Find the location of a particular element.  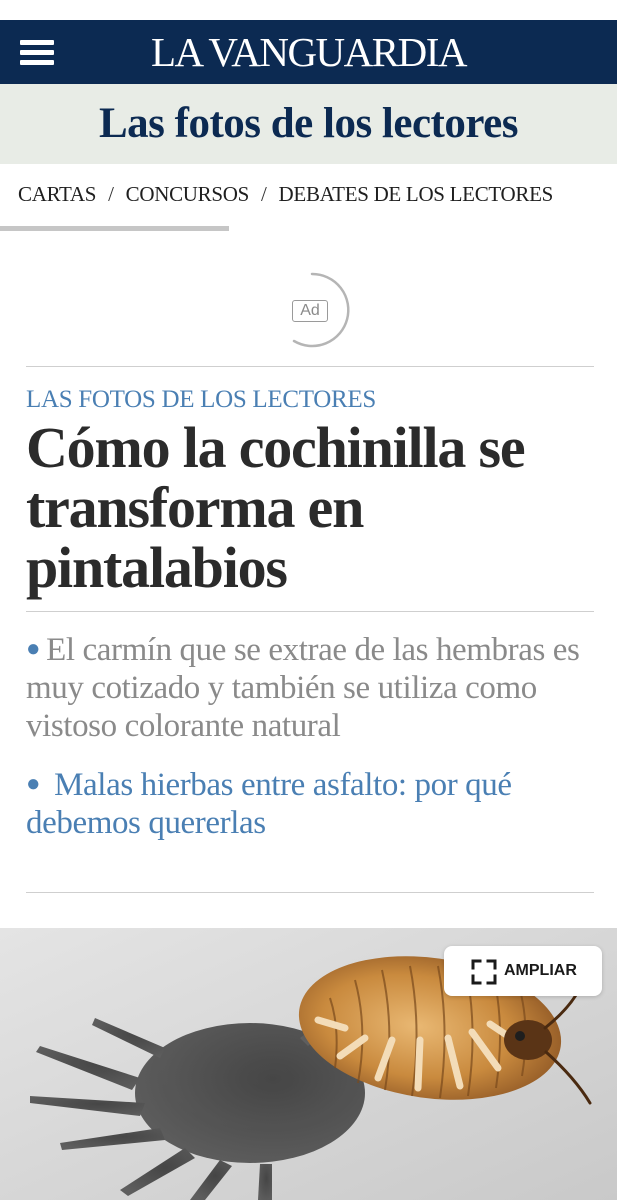

subnav-item-debates: DEBATES DE LOS LECTORES is located at coordinates (416, 194).